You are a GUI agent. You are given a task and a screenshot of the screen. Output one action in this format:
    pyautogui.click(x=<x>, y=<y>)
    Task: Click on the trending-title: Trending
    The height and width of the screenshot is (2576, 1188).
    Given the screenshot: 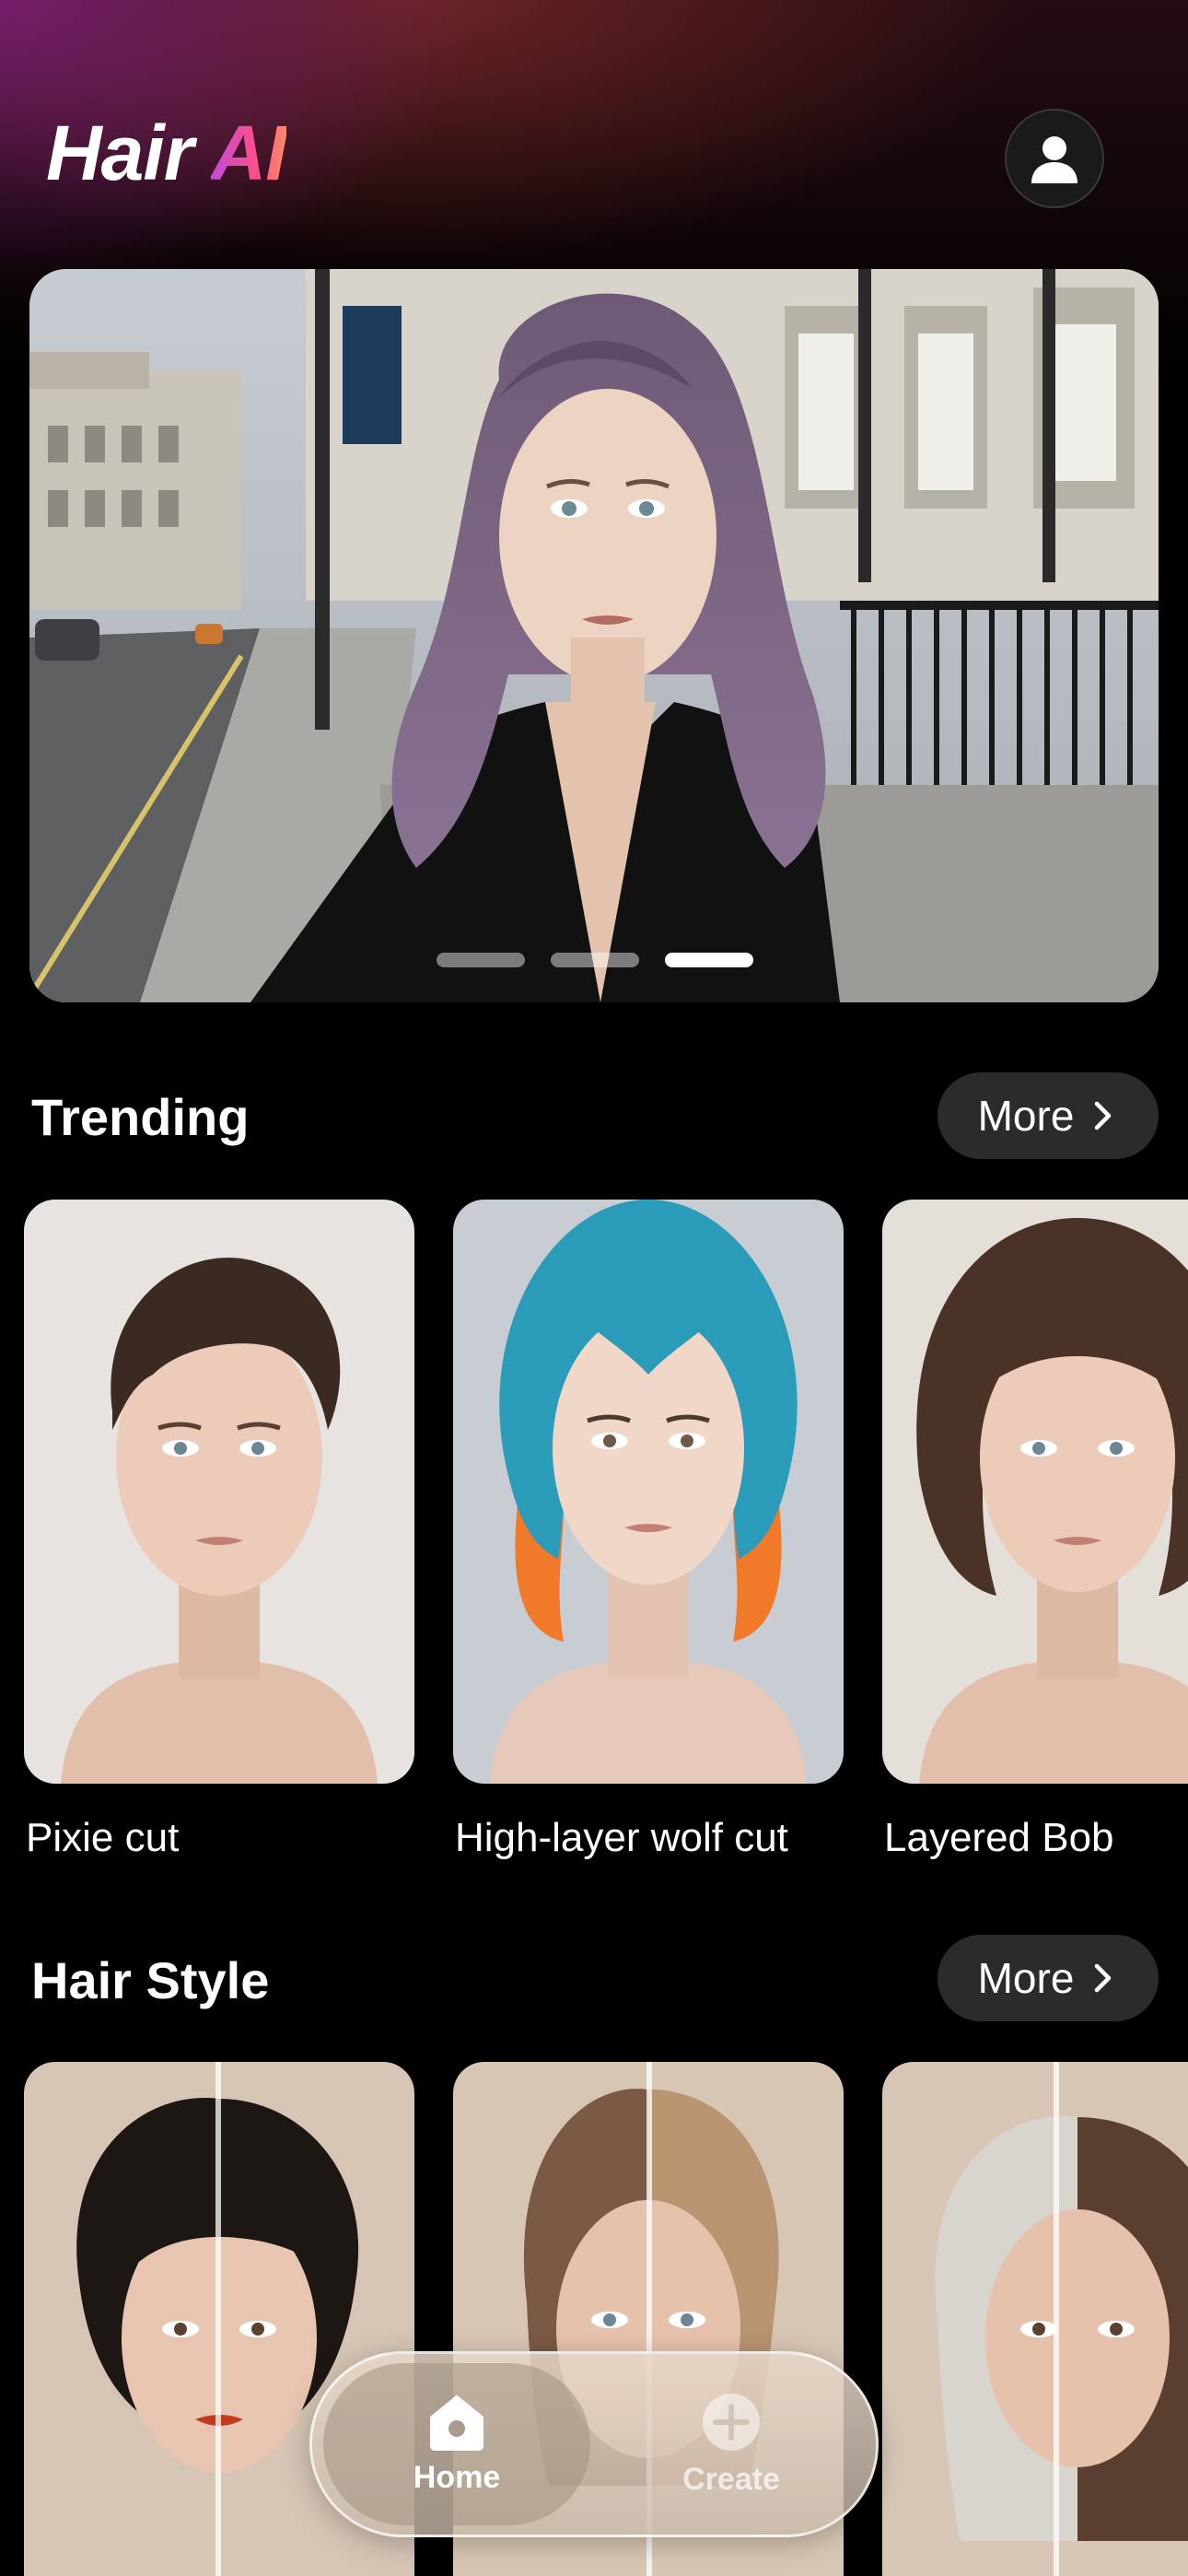 What is the action you would take?
    pyautogui.click(x=140, y=1117)
    